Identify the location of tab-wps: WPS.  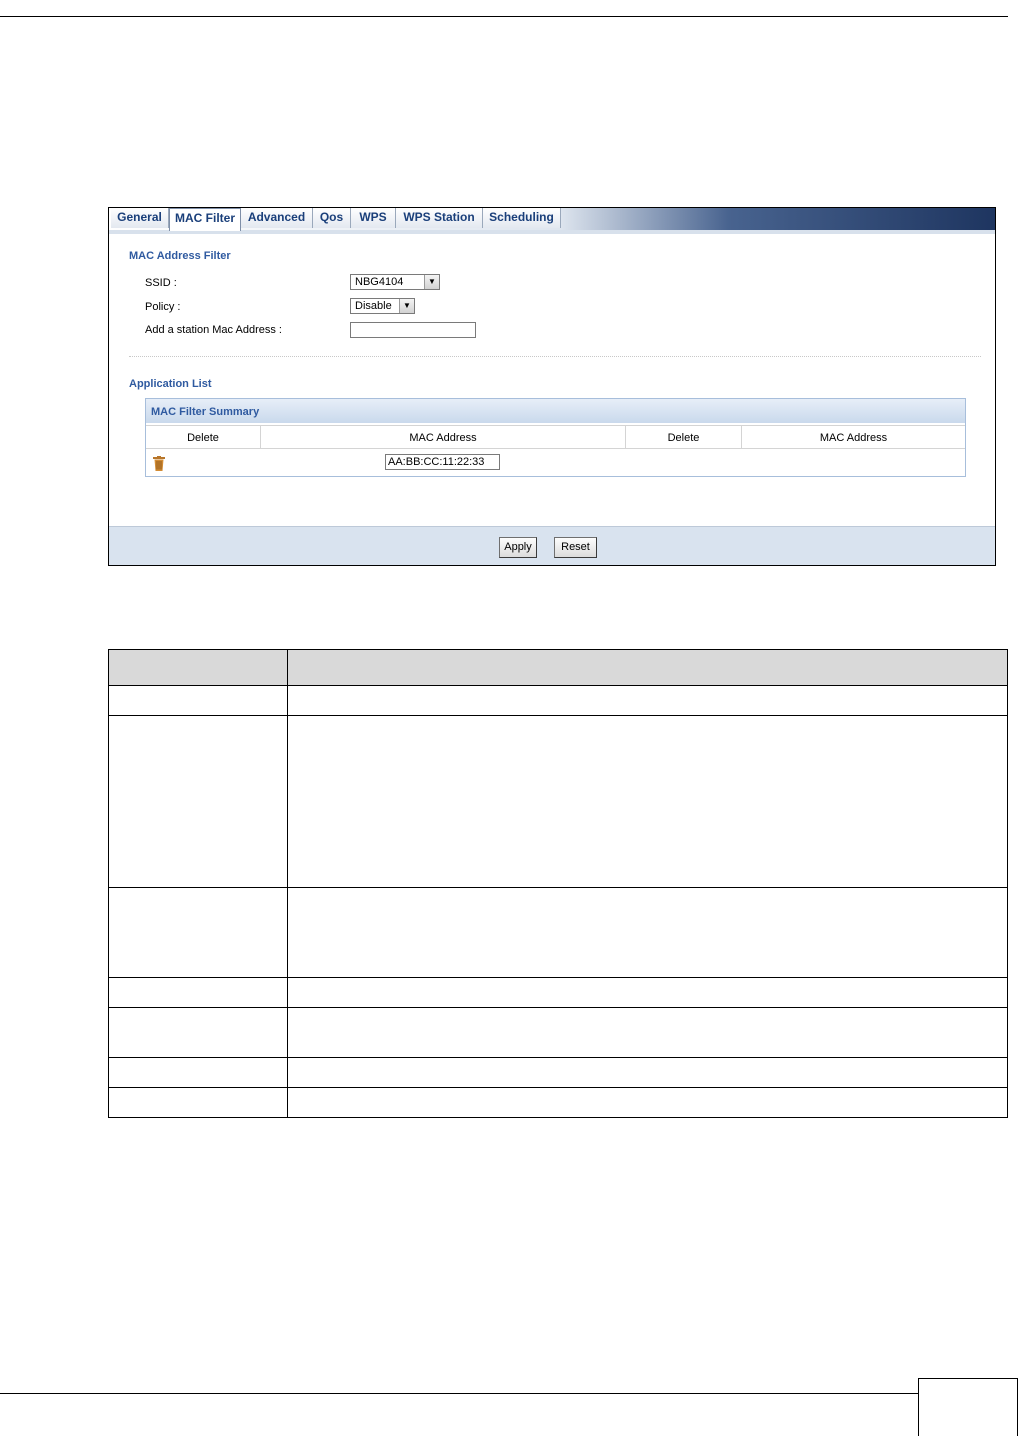
(373, 218).